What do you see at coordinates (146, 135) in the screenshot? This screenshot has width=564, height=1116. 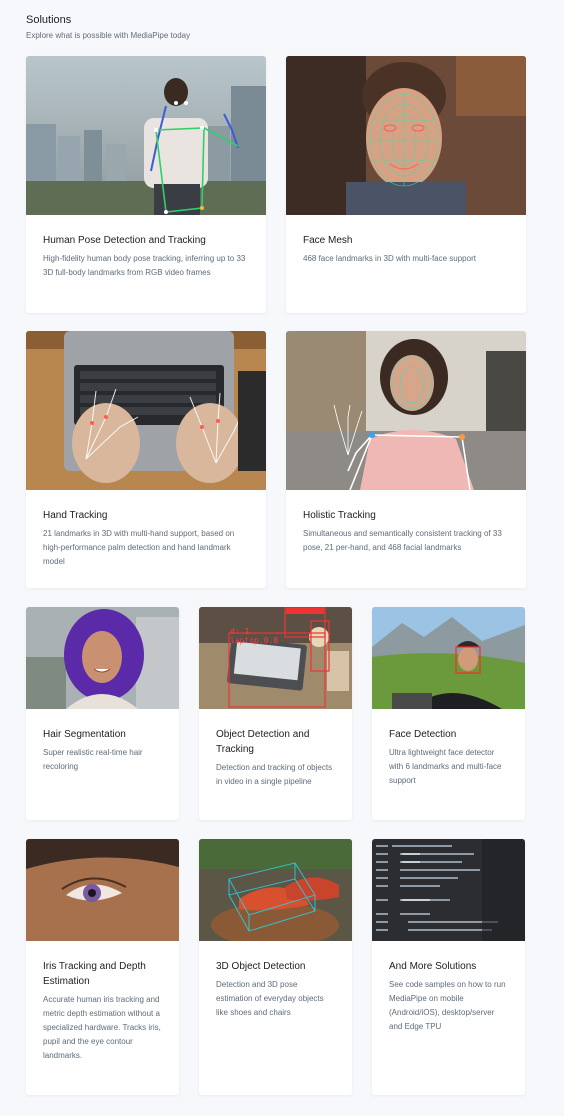 I see `pose-image` at bounding box center [146, 135].